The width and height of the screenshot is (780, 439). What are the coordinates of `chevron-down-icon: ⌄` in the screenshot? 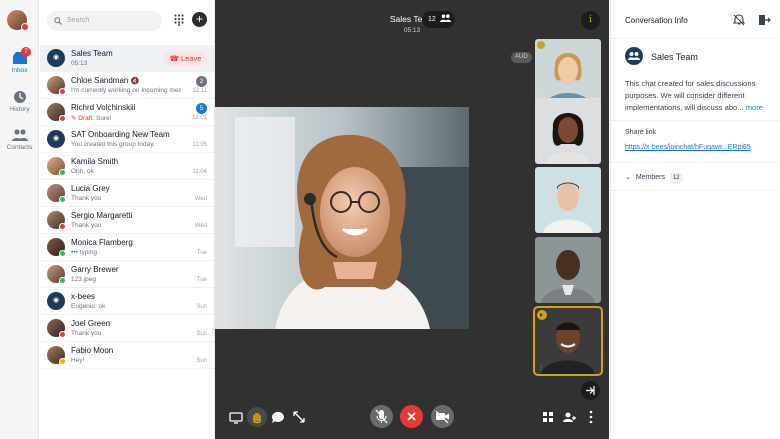 It's located at (628, 177).